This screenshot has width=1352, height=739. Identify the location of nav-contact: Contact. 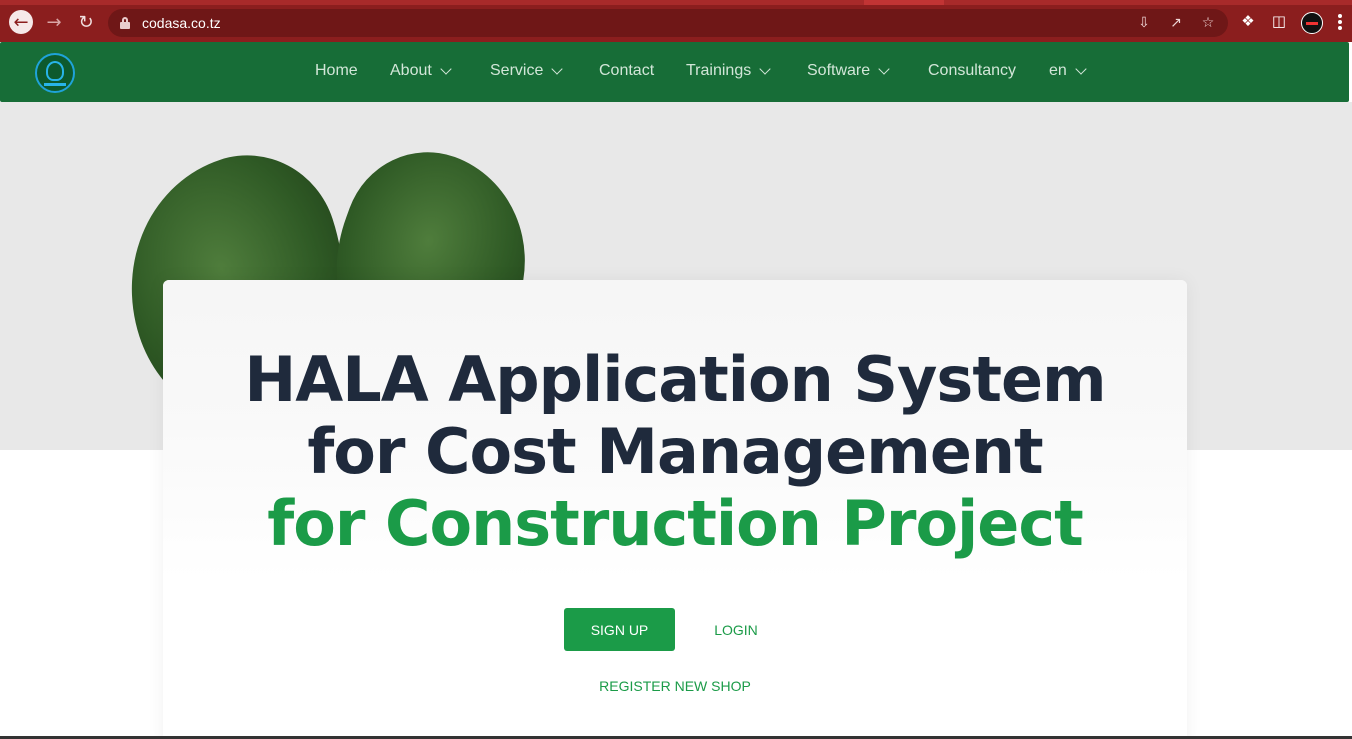
(626, 71).